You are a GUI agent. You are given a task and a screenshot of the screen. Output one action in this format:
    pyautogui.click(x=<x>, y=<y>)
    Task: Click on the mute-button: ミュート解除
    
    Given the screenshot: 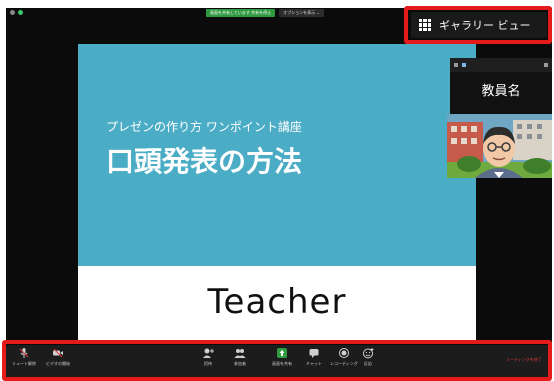 What is the action you would take?
    pyautogui.click(x=24, y=357)
    